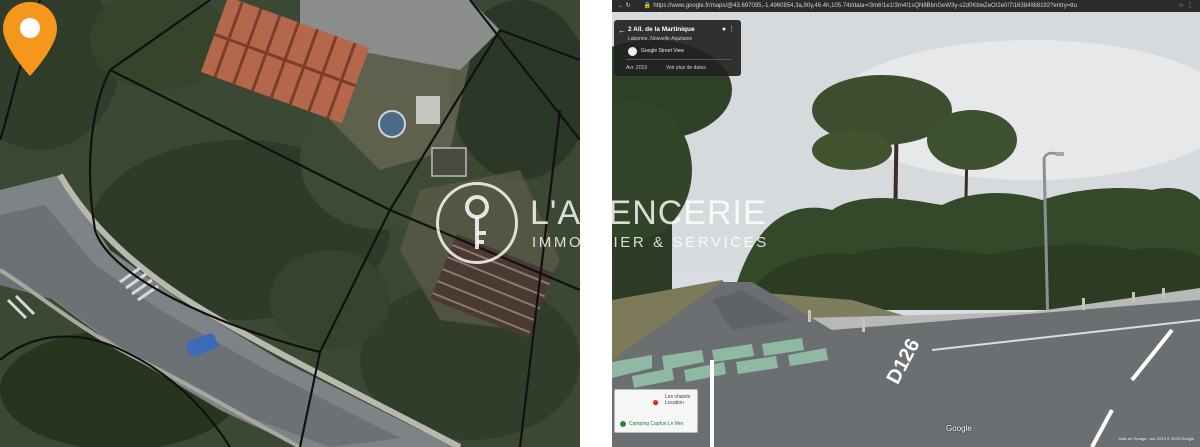  Describe the element at coordinates (959, 428) in the screenshot. I see `google-logo: Google` at that location.